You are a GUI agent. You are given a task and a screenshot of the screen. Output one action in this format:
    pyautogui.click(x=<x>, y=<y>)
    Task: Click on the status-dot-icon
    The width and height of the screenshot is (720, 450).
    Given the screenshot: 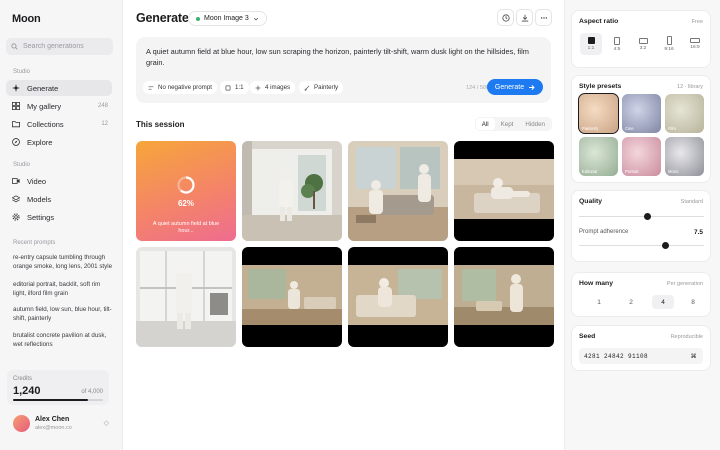 What is the action you would take?
    pyautogui.click(x=198, y=18)
    